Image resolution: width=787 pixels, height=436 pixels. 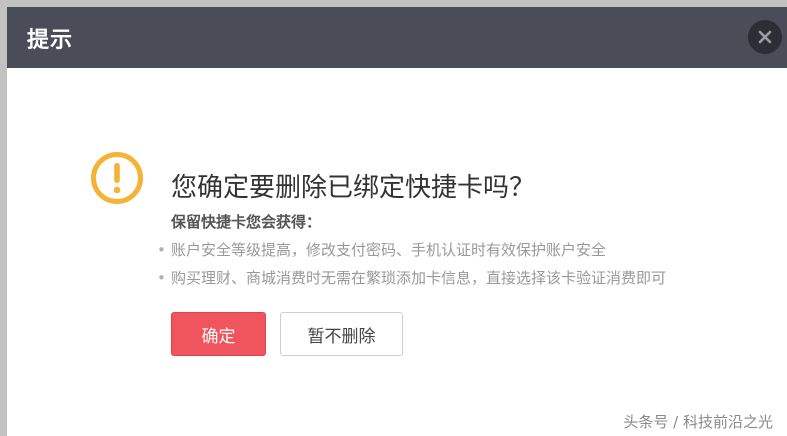 I want to click on delete-question: 您确定要删除已绑定快捷卡吗？, so click(x=353, y=188).